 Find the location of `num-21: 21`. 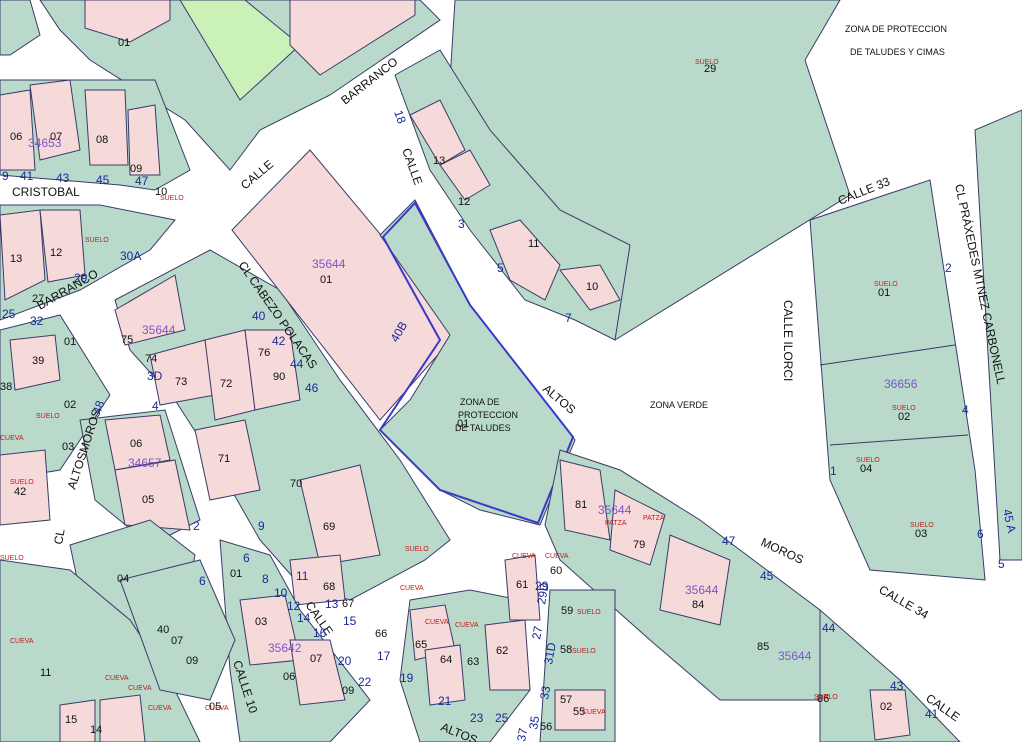

num-21: 21 is located at coordinates (445, 701).